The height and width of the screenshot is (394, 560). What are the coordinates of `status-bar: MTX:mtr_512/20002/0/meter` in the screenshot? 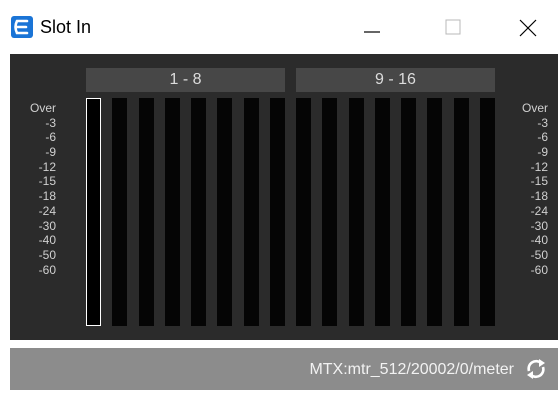 It's located at (284, 369).